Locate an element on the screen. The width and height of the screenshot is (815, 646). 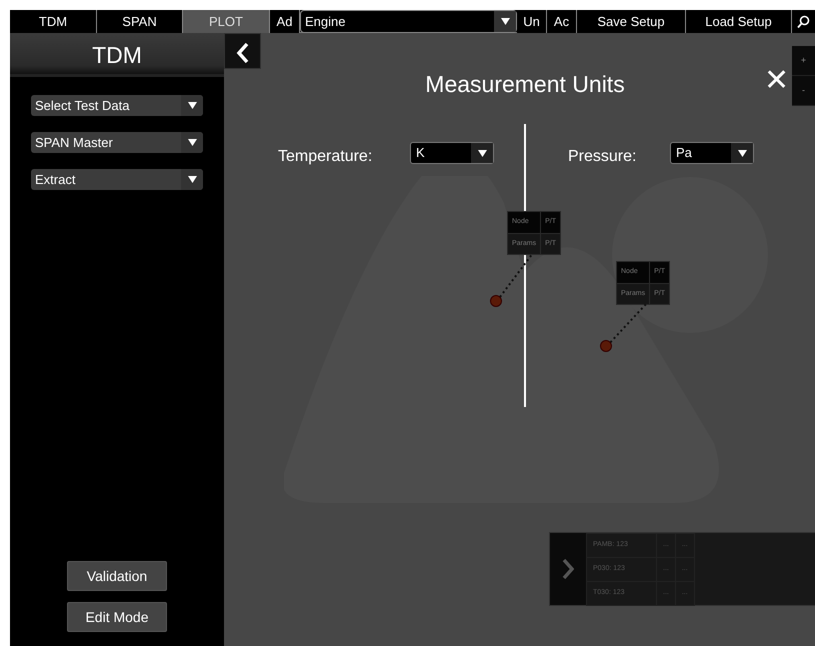
expand-button is located at coordinates (568, 569).